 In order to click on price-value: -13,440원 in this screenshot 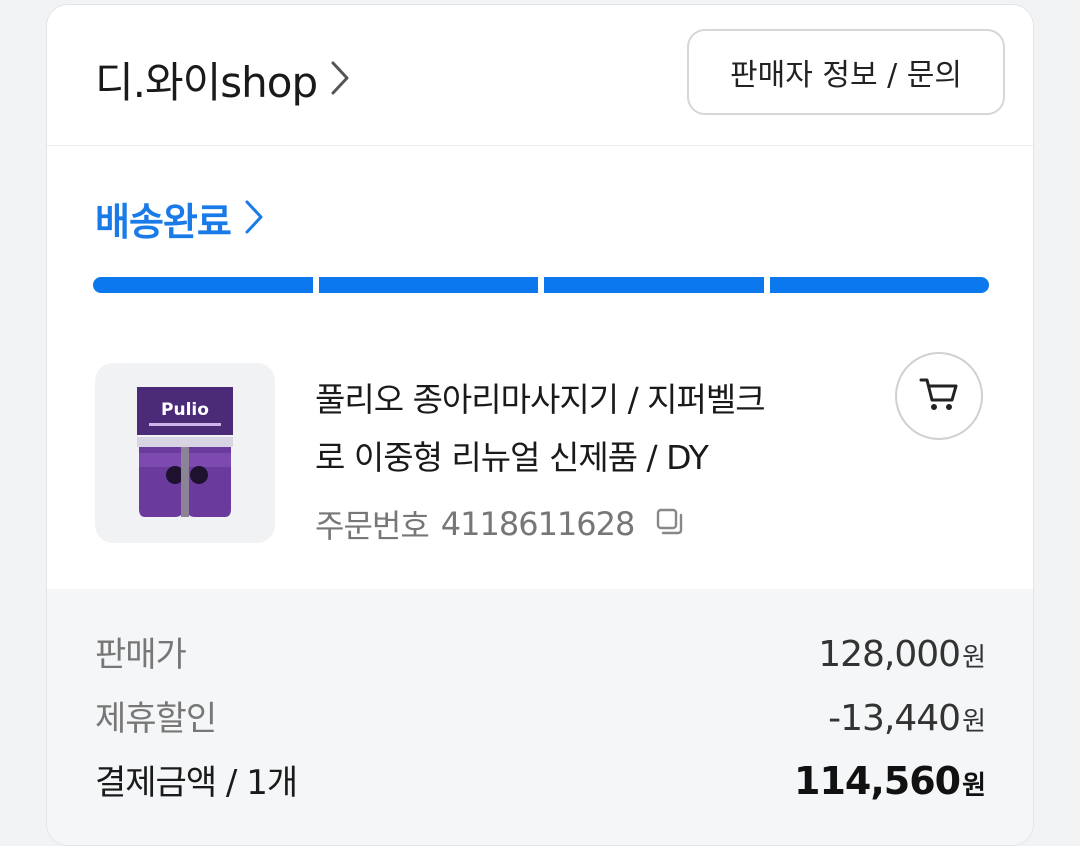, I will do `click(907, 718)`.